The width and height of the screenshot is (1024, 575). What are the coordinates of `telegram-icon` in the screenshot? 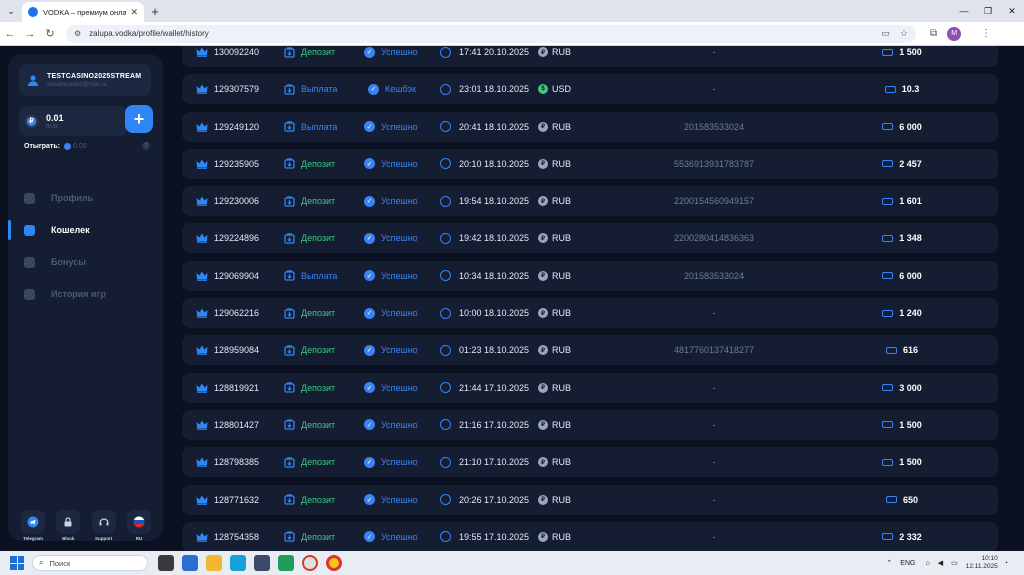 It's located at (33, 522).